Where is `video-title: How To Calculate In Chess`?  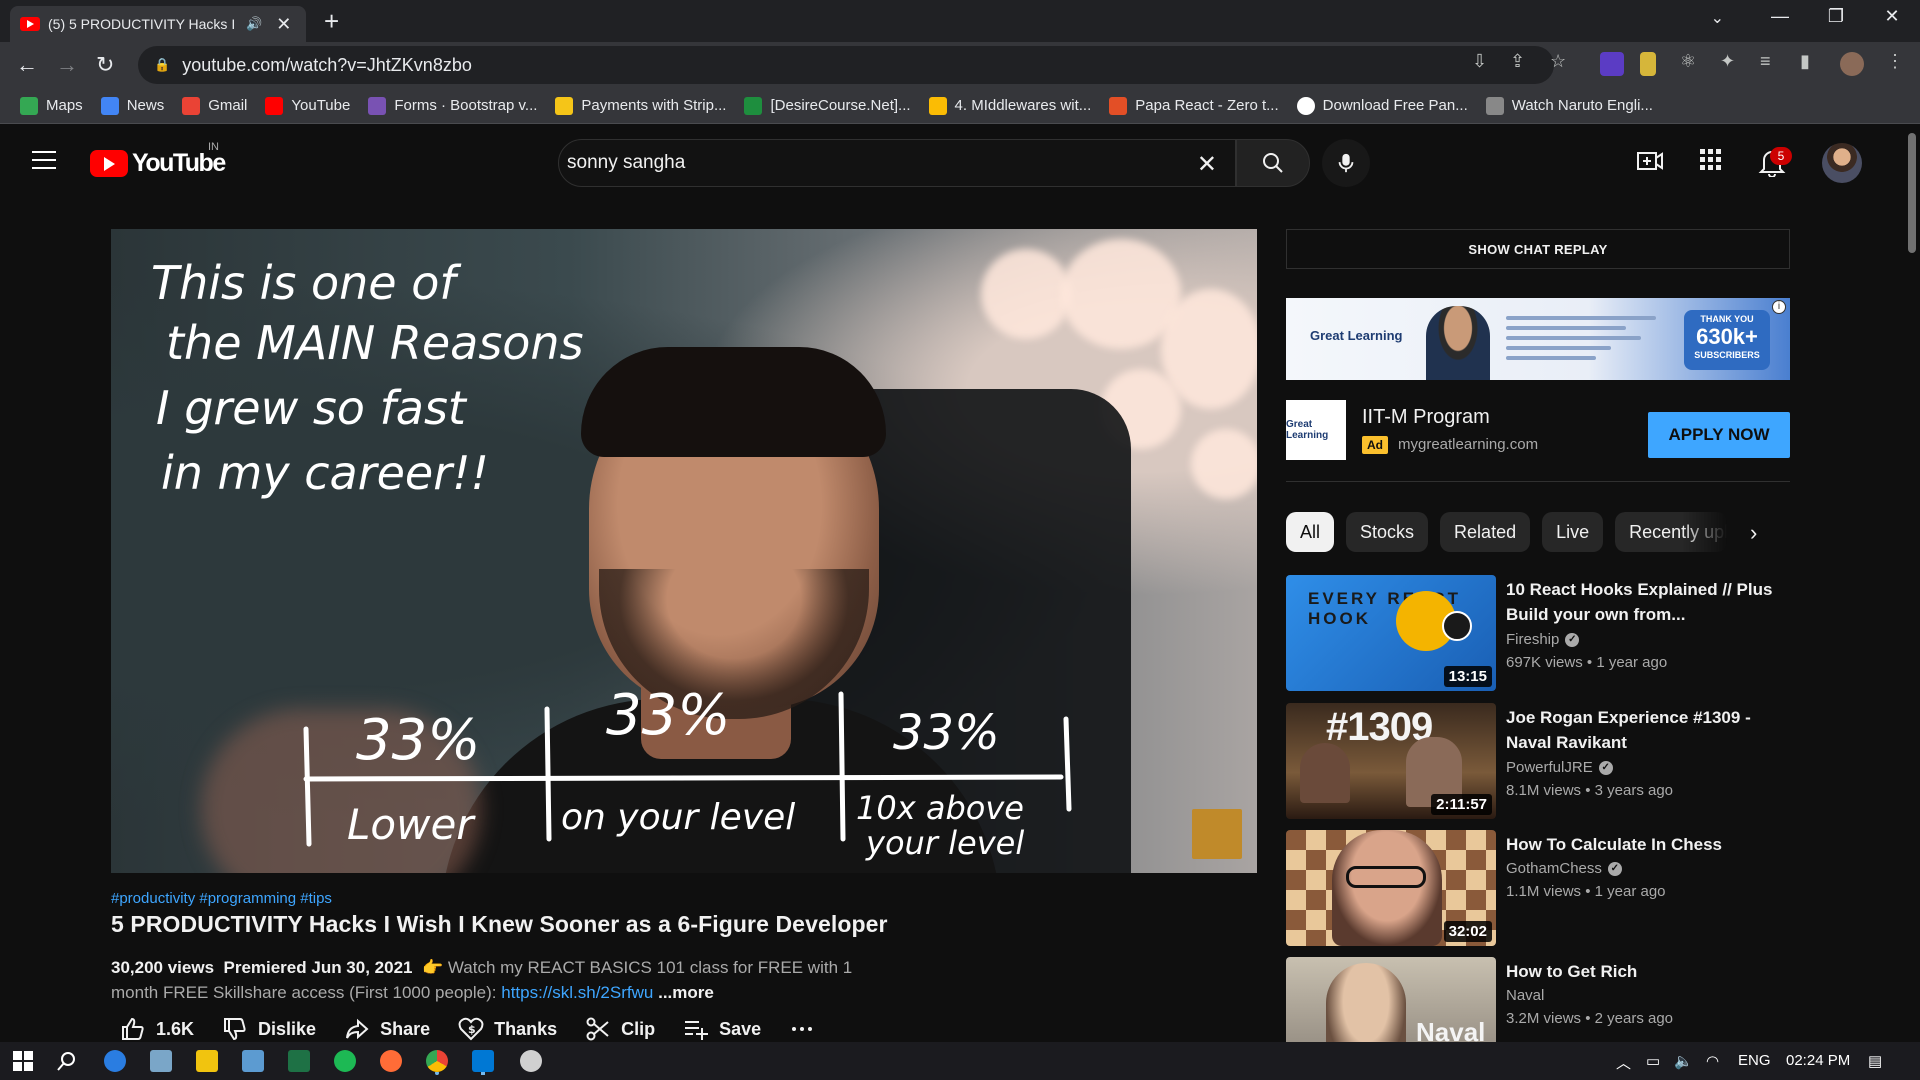 video-title: How To Calculate In Chess is located at coordinates (1641, 844).